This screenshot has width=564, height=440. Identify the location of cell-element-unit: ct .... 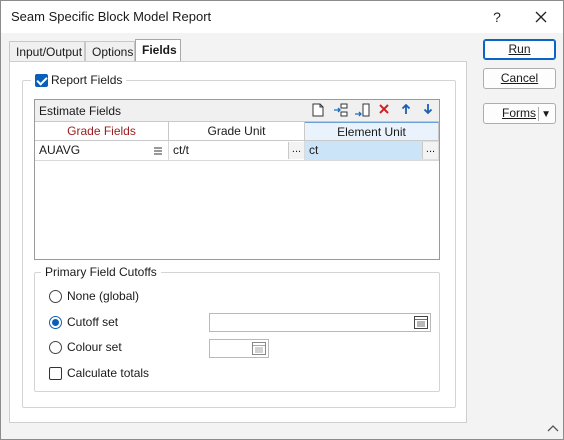
(372, 151).